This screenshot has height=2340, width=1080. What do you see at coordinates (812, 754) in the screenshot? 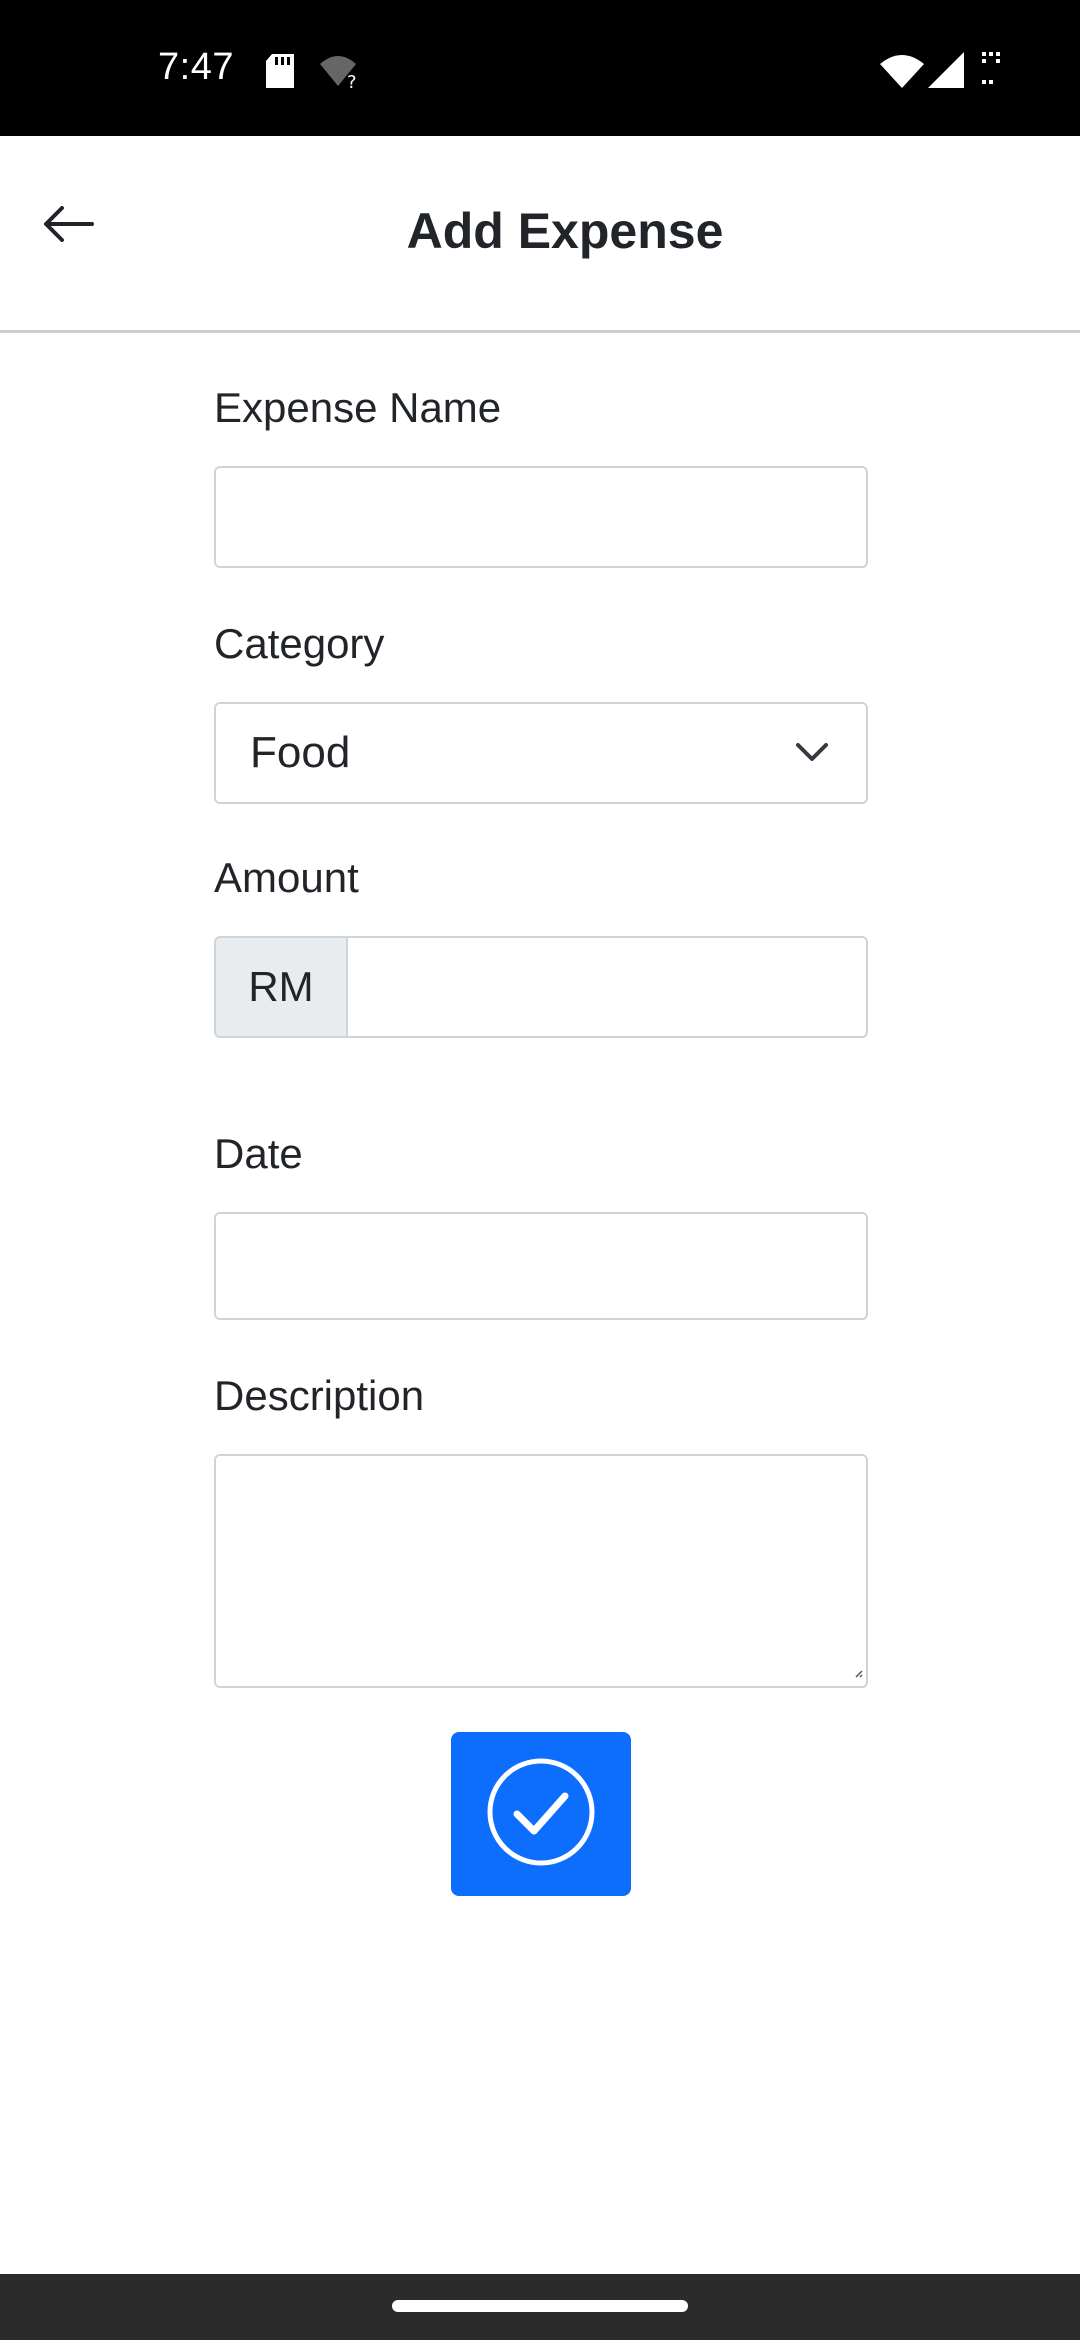
I see `chevron-down-icon` at bounding box center [812, 754].